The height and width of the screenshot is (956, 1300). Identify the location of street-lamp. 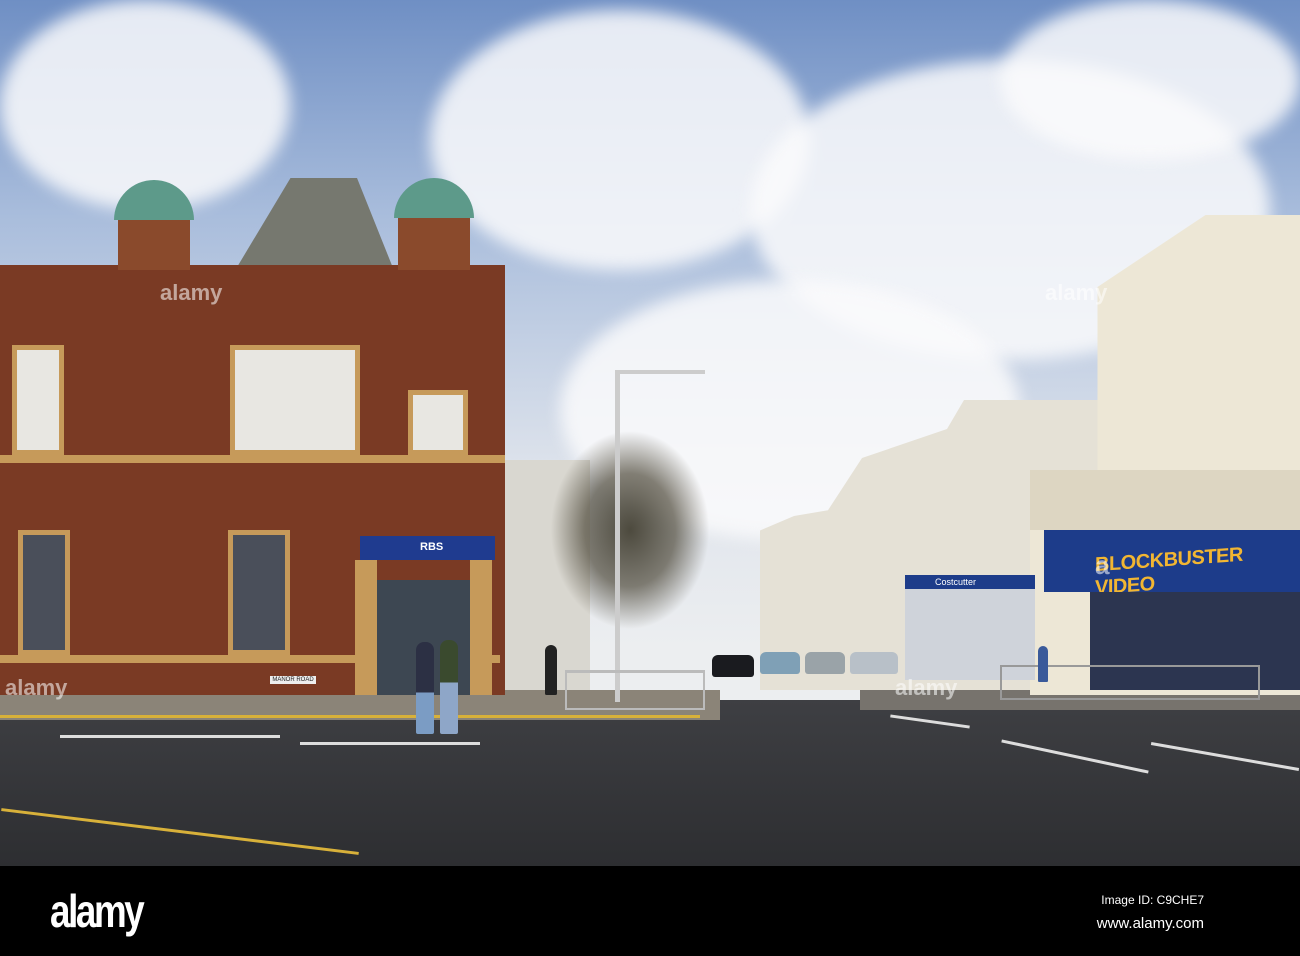
(617, 537).